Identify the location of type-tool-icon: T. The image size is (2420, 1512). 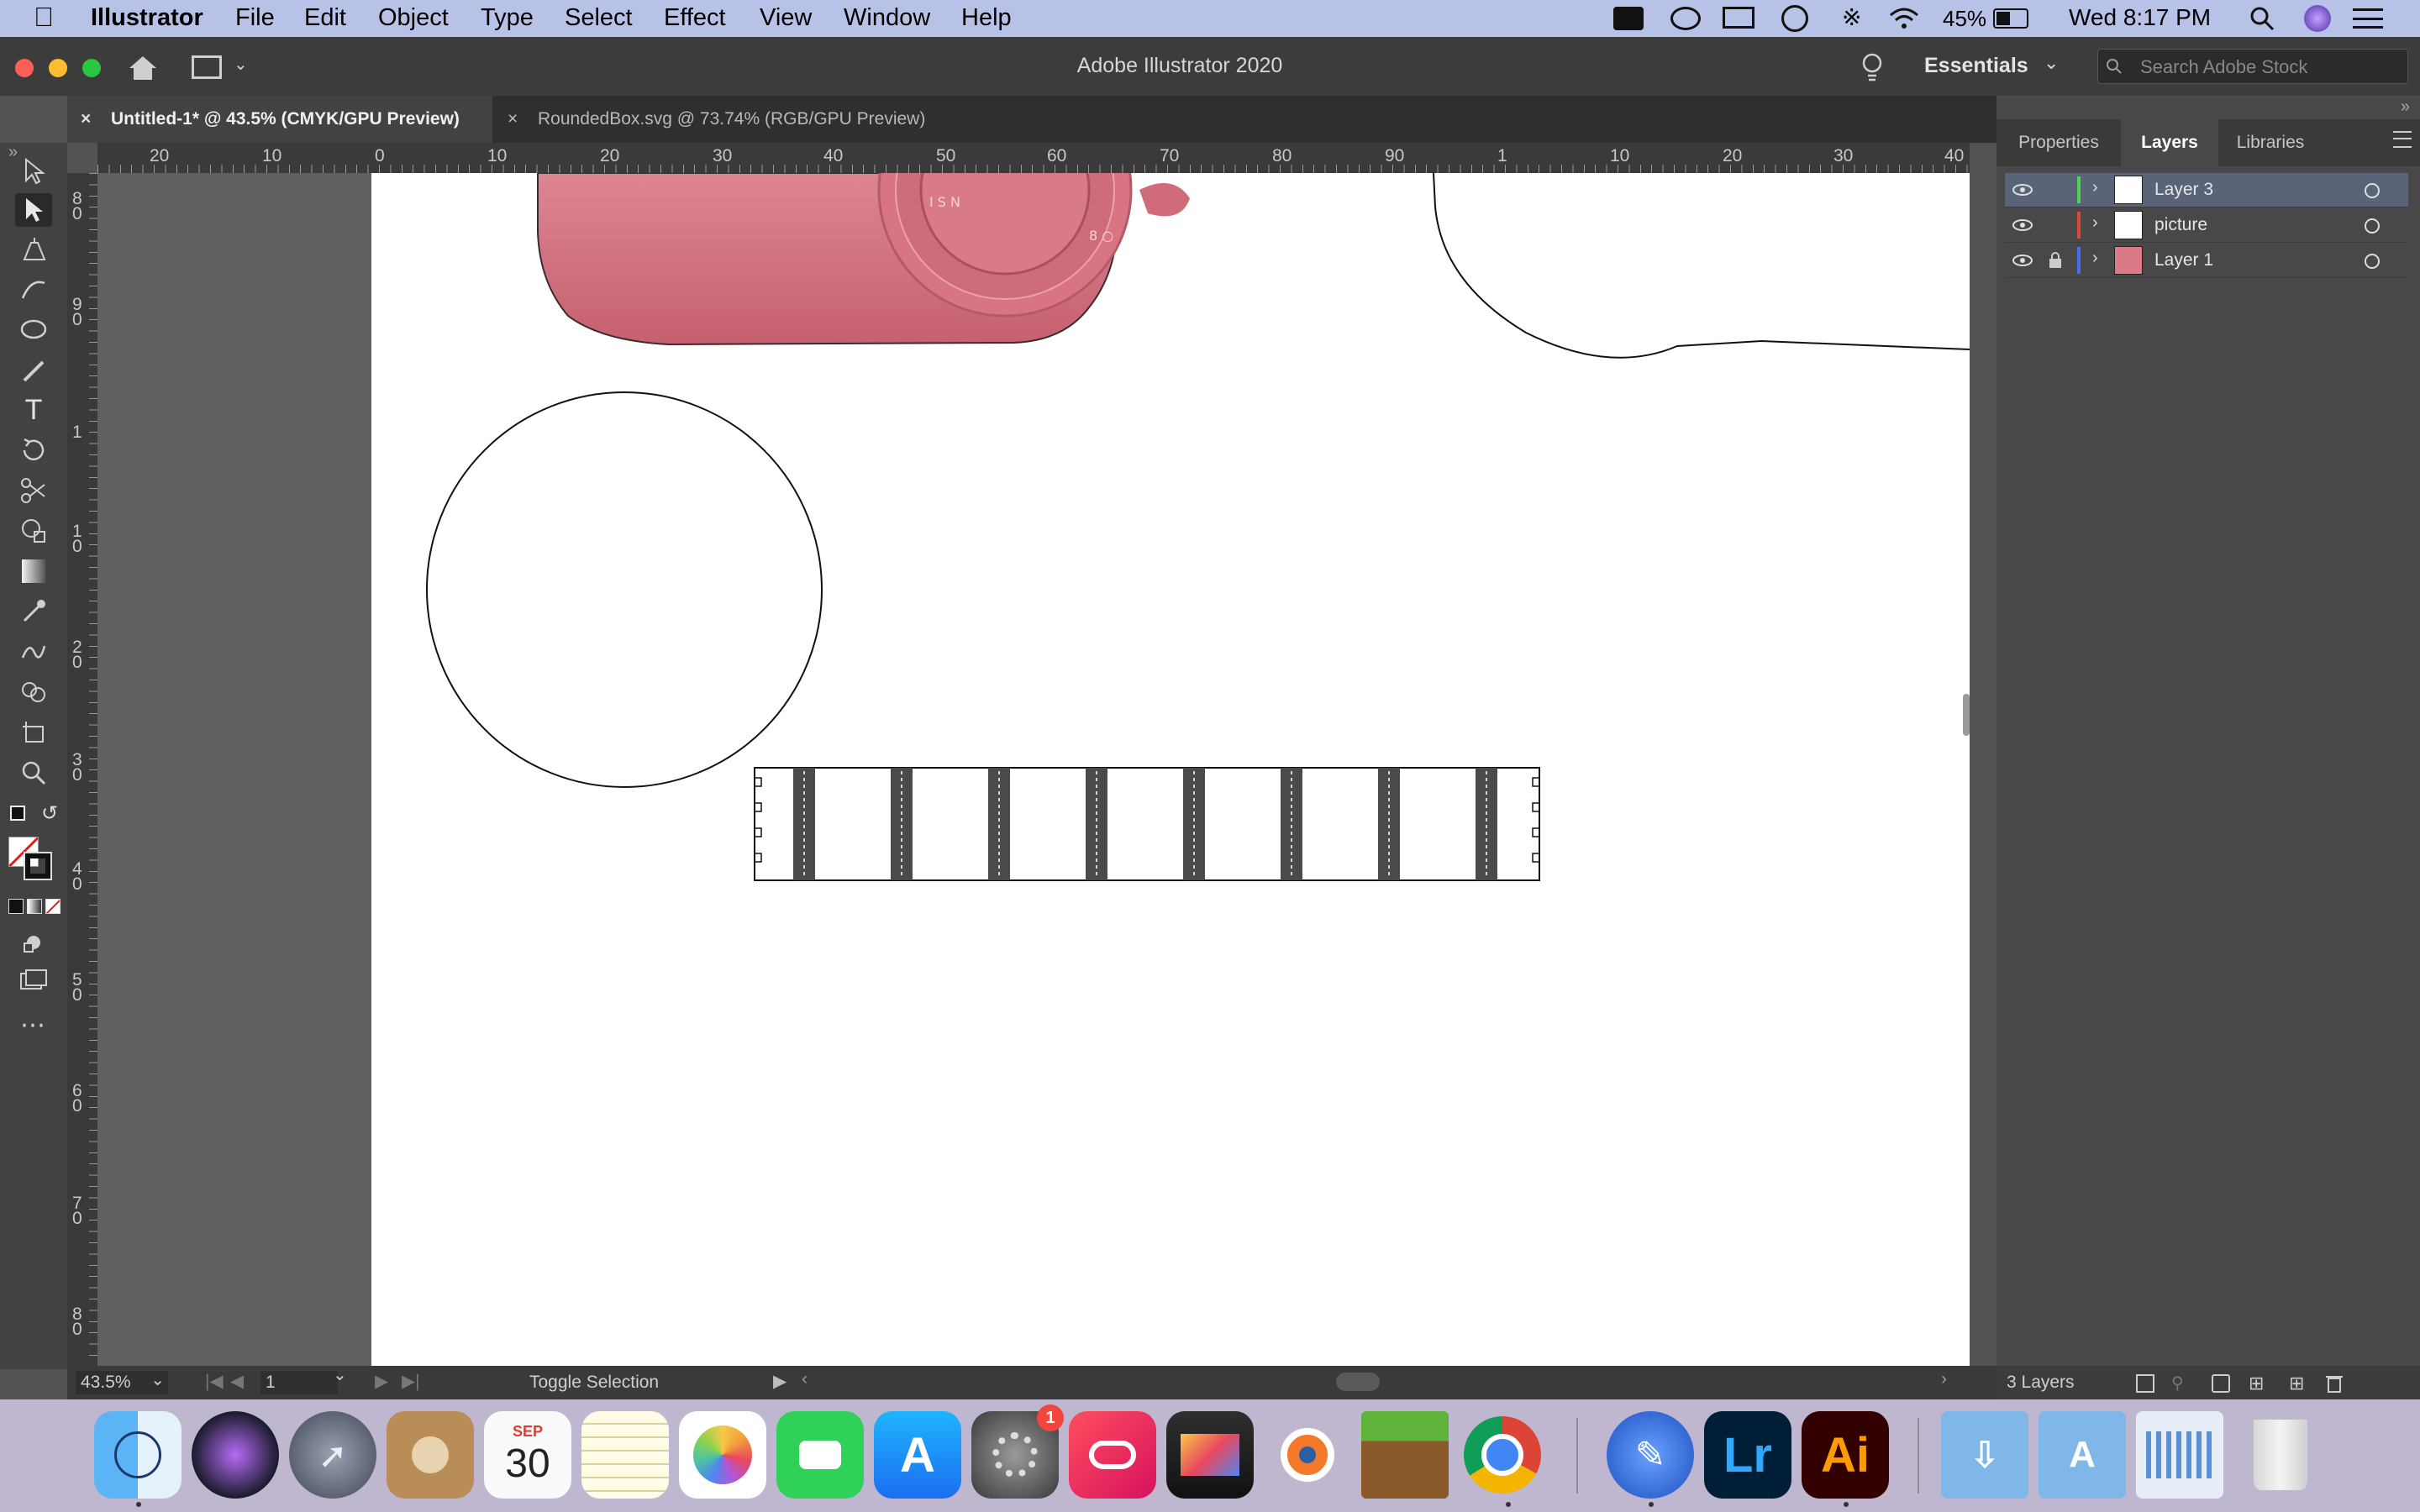
(34, 410).